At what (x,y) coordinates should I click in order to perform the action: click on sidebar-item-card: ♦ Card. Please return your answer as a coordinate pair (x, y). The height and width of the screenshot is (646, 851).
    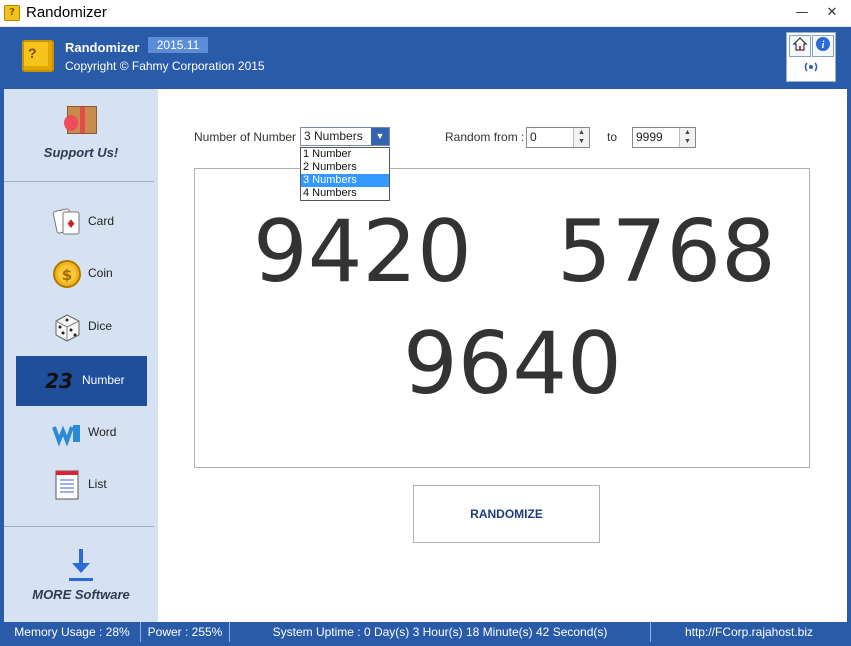
    Looking at the image, I should click on (81, 222).